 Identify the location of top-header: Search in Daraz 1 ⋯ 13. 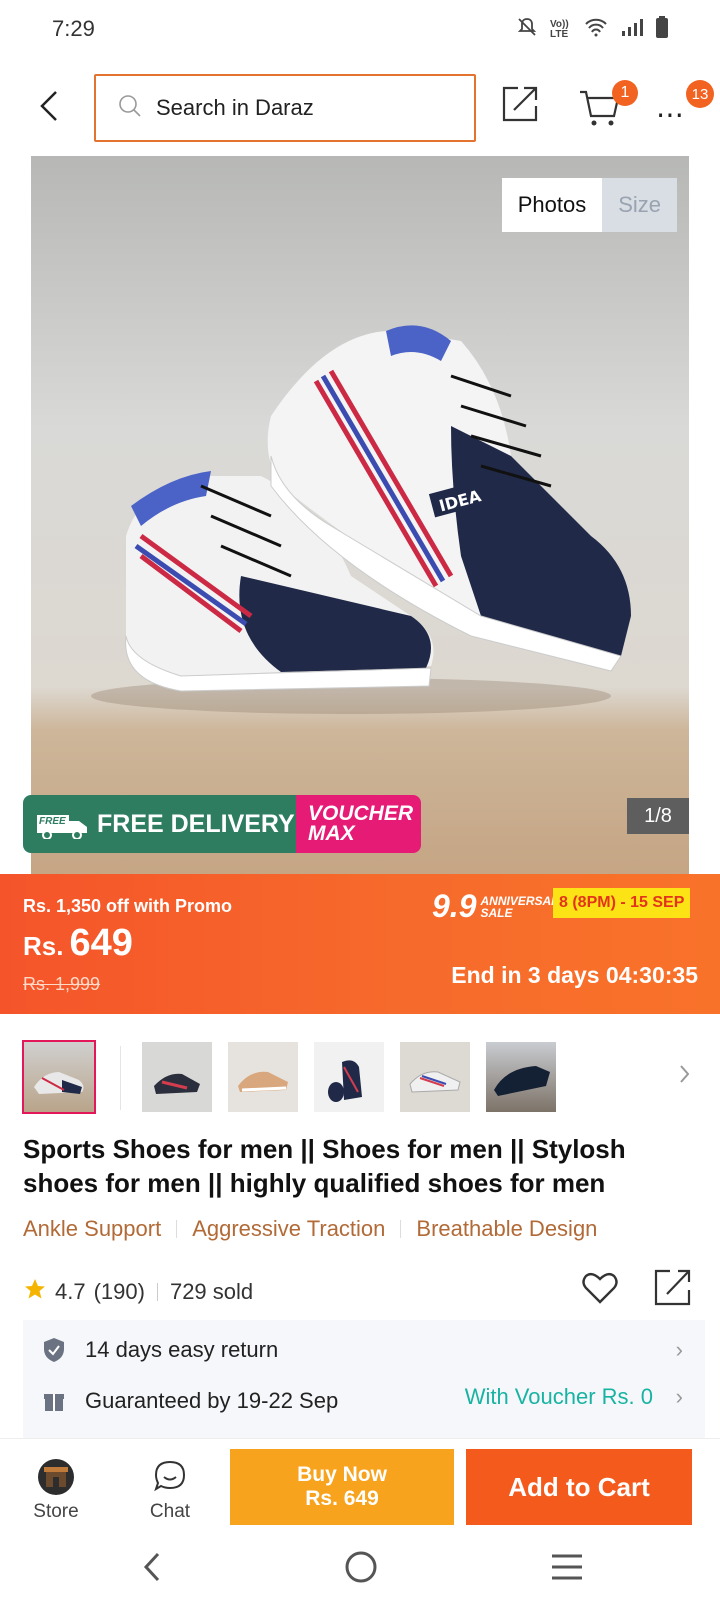
(360, 109).